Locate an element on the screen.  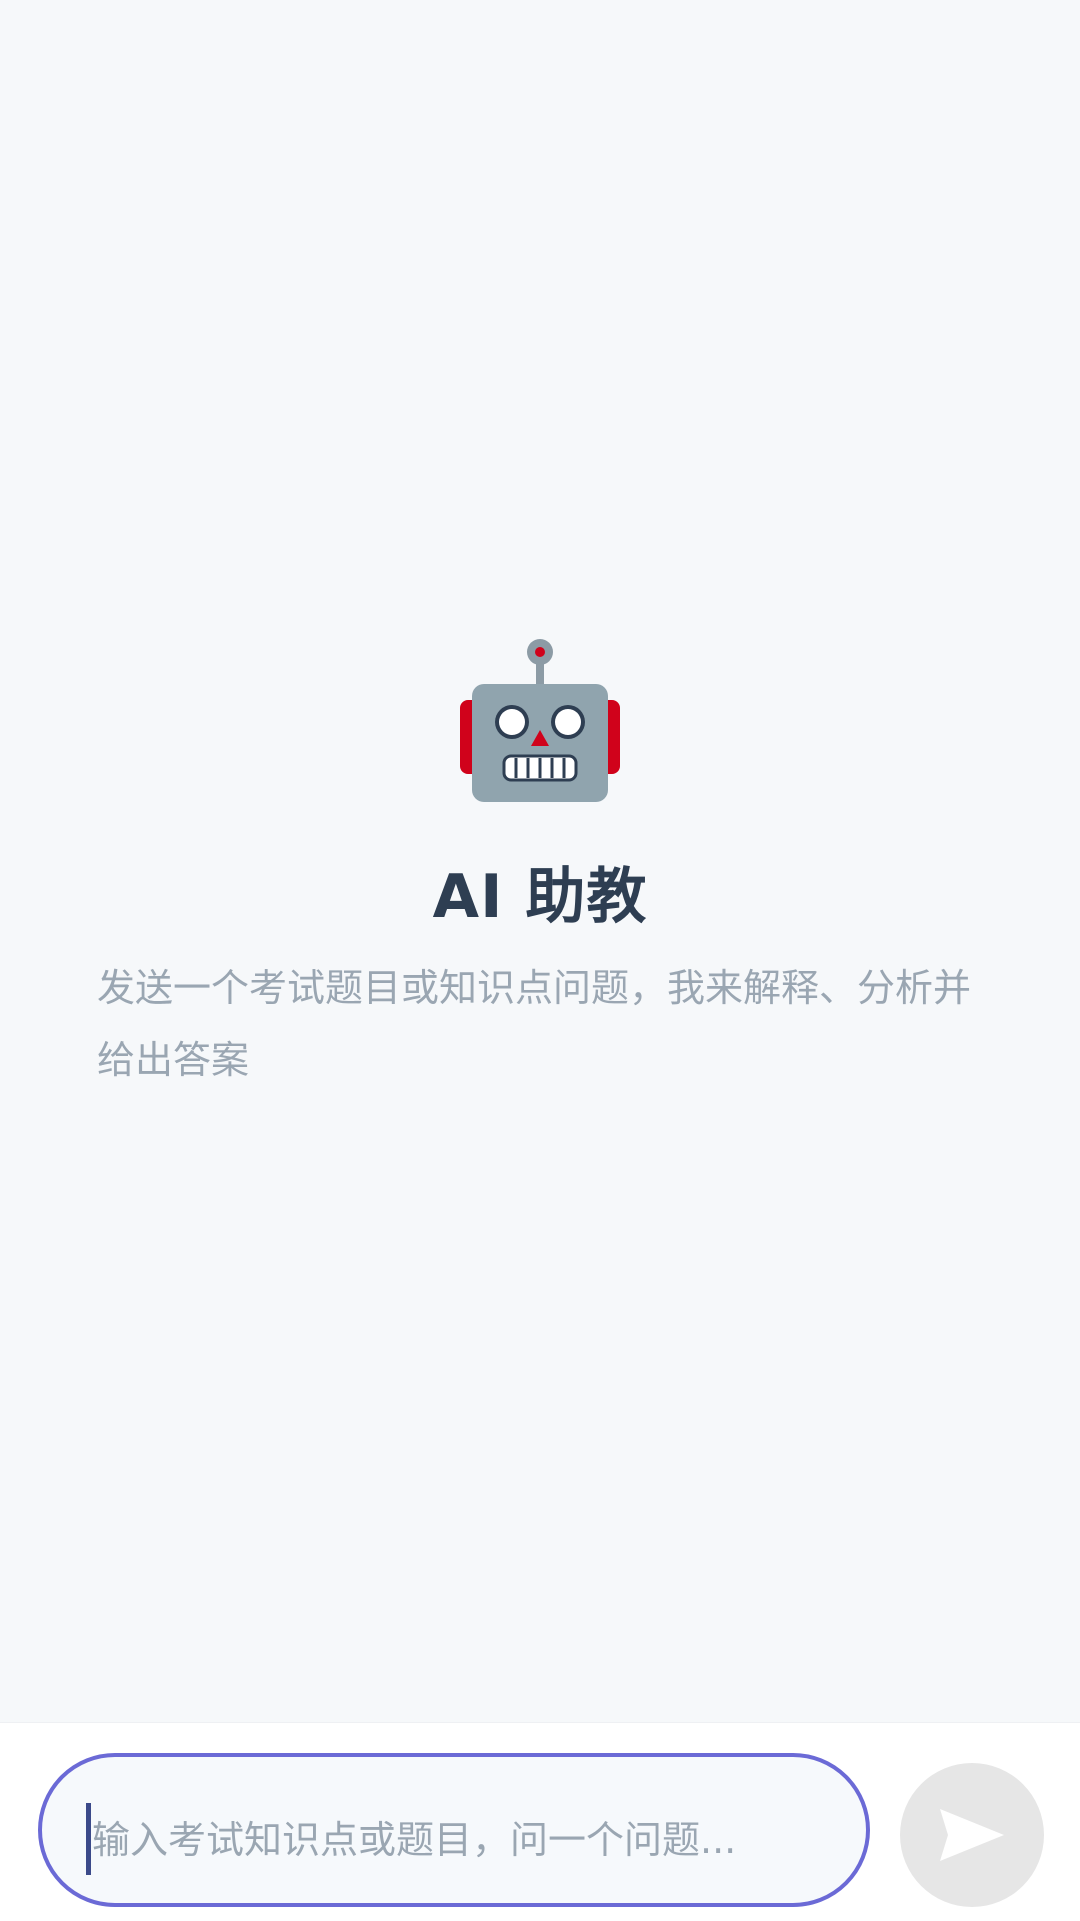
empty-state-description: 发送一个考试题目或知识点问题，我来解释、分析并给出答案 is located at coordinates (534, 1024).